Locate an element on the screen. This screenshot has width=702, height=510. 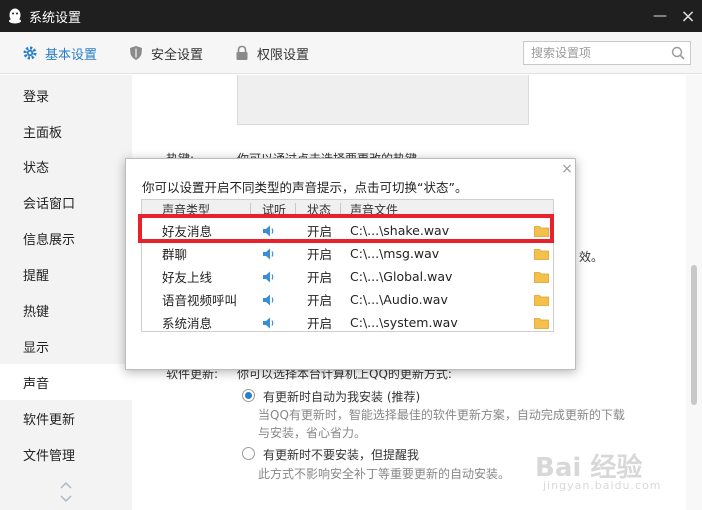
option-manual-label: 有更新时不要安装，但提醒我 is located at coordinates (341, 454).